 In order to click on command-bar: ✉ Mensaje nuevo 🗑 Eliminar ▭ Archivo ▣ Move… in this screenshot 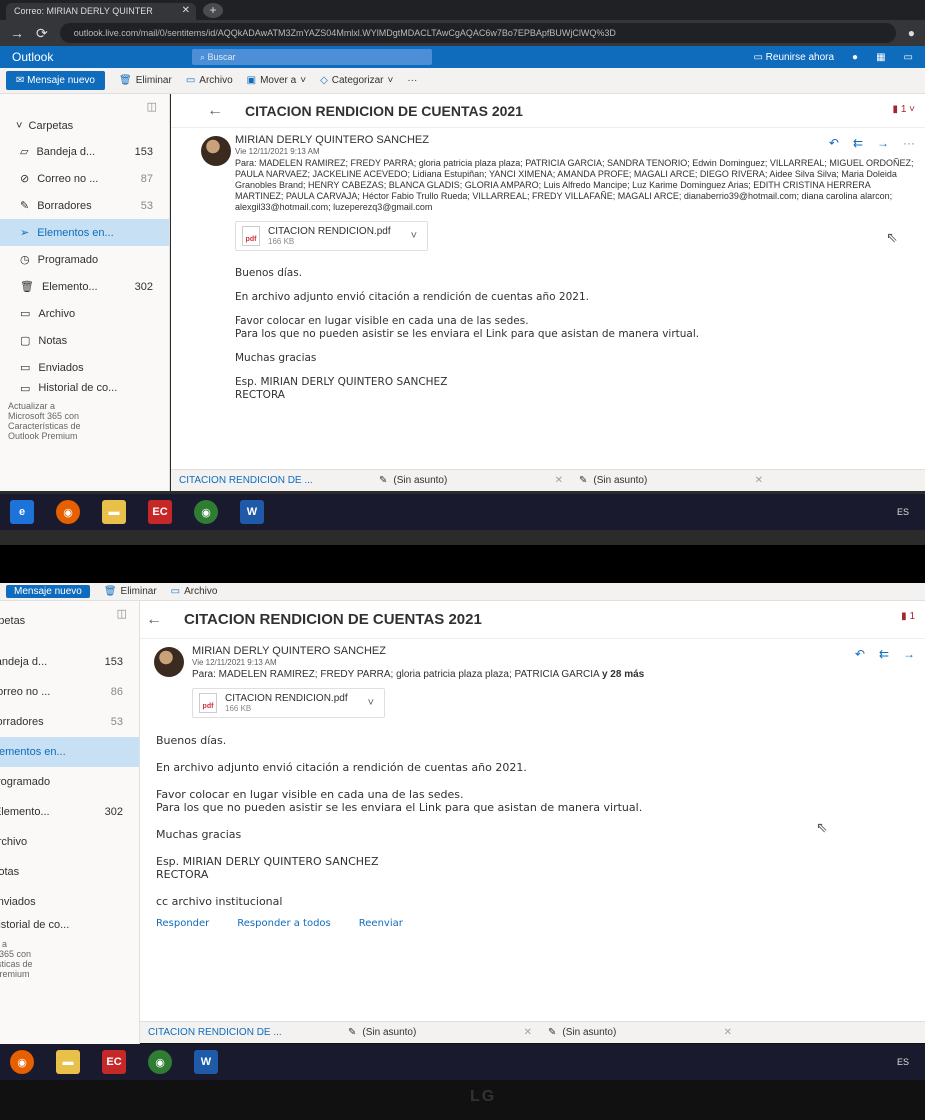, I will do `click(462, 81)`.